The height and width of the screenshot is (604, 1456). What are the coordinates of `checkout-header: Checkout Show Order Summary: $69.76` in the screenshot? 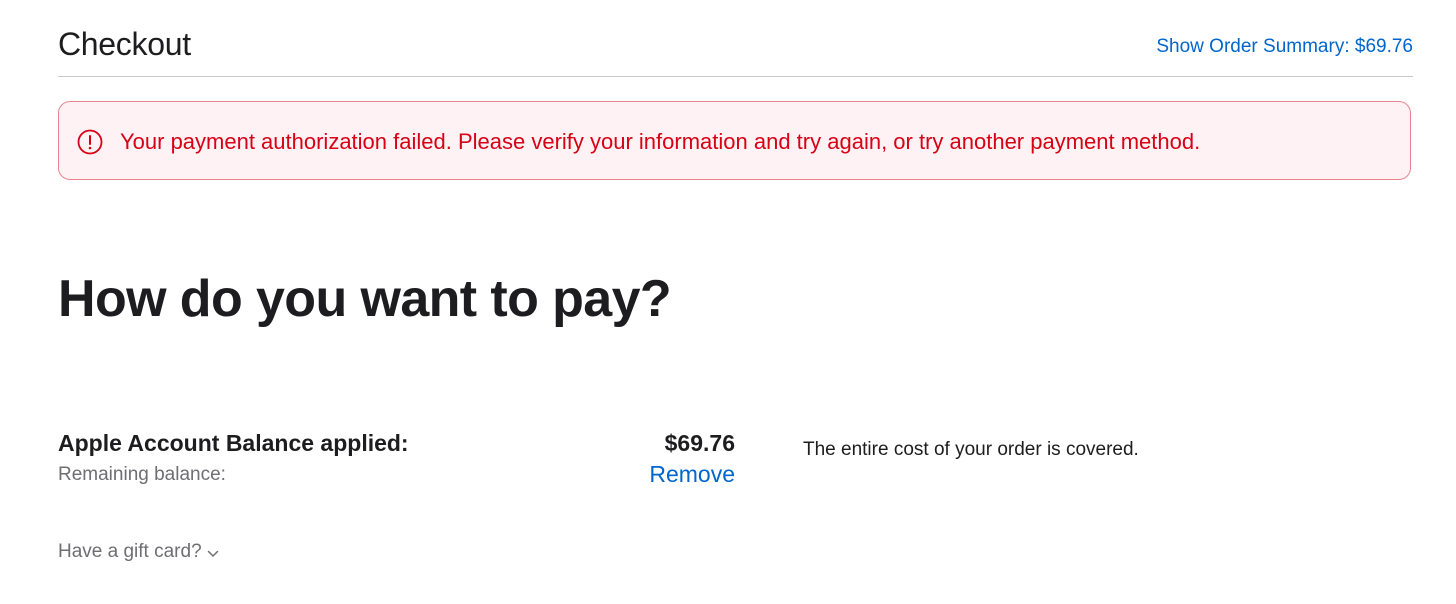 It's located at (735, 38).